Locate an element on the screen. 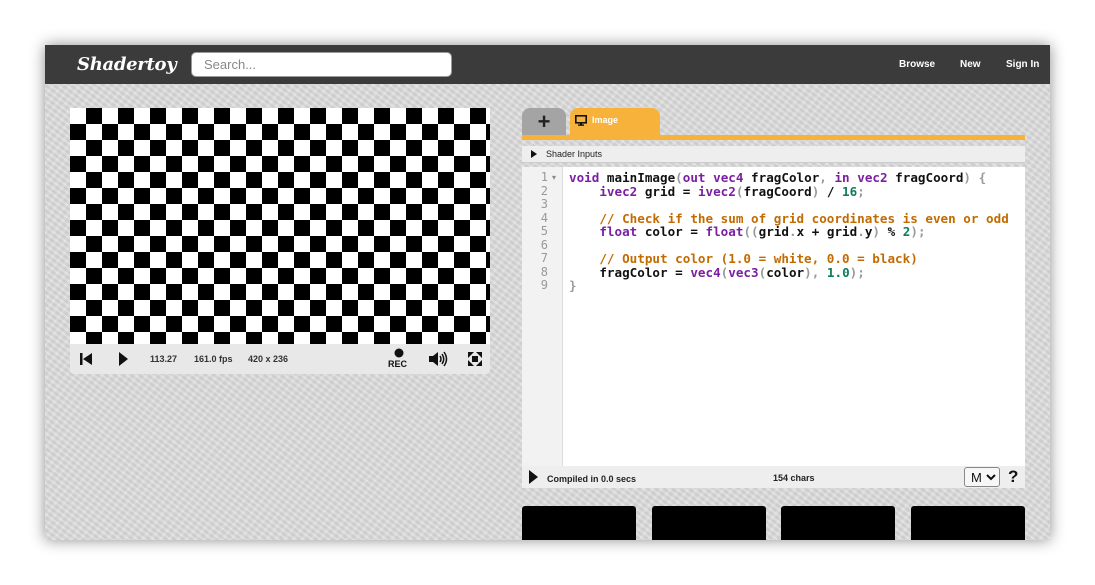  line-number: 3 is located at coordinates (544, 204).